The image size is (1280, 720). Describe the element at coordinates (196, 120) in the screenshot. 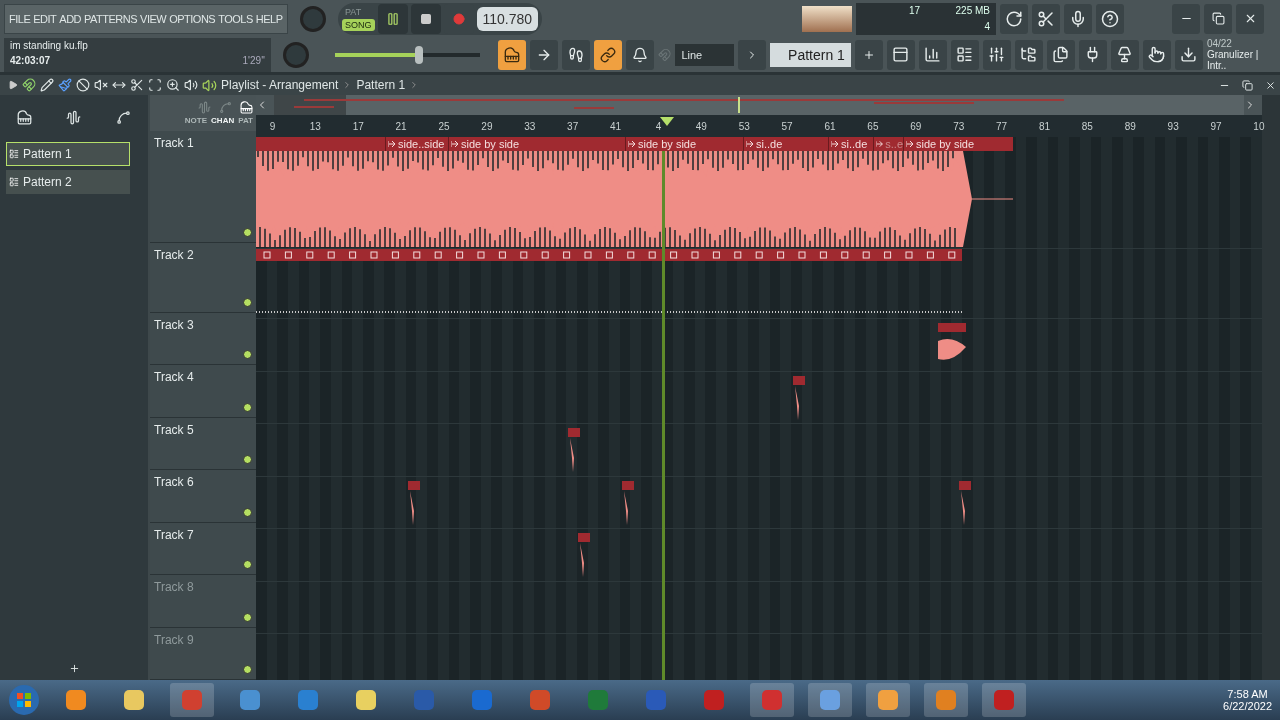

I see `filter-label: NOTE` at that location.